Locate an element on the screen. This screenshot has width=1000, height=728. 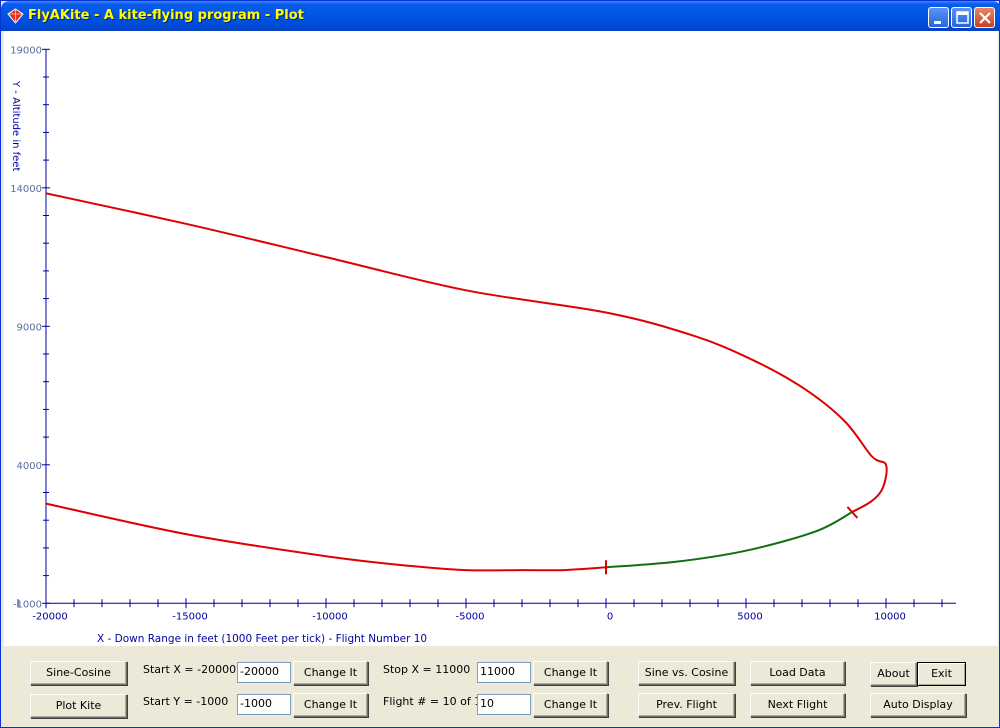
about-button: About is located at coordinates (893, 674).